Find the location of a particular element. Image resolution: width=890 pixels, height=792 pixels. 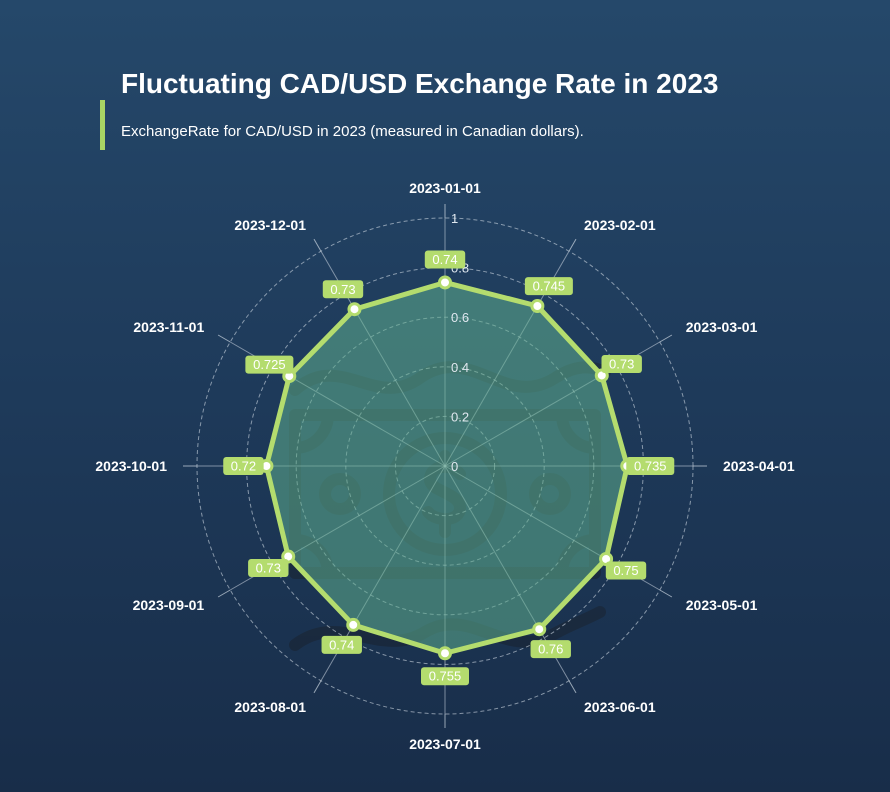

category-label: 2023-03-01 is located at coordinates (722, 327).